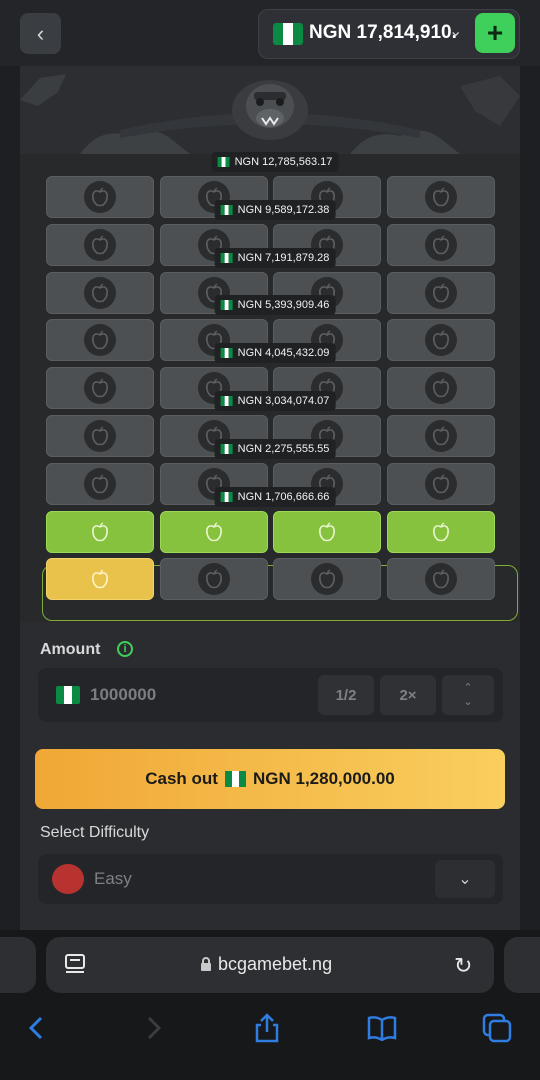 The image size is (540, 1080). Describe the element at coordinates (190, 695) in the screenshot. I see `amount-input` at that location.